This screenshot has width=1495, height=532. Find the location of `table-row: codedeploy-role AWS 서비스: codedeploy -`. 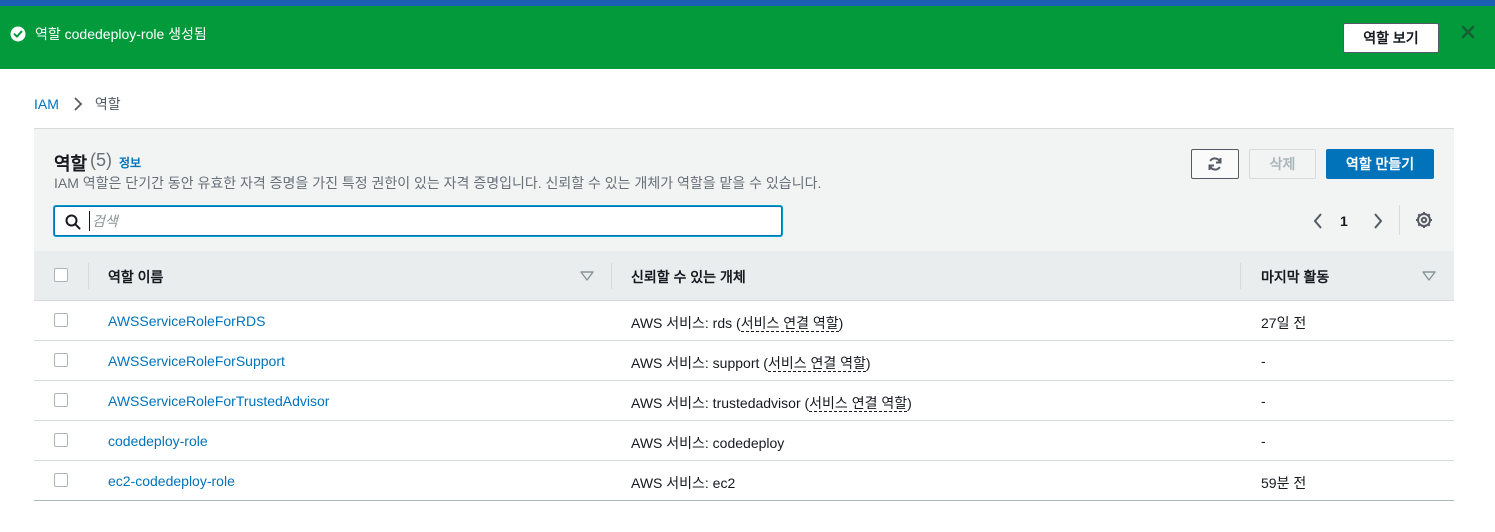

table-row: codedeploy-role AWS 서비스: codedeploy - is located at coordinates (744, 441).